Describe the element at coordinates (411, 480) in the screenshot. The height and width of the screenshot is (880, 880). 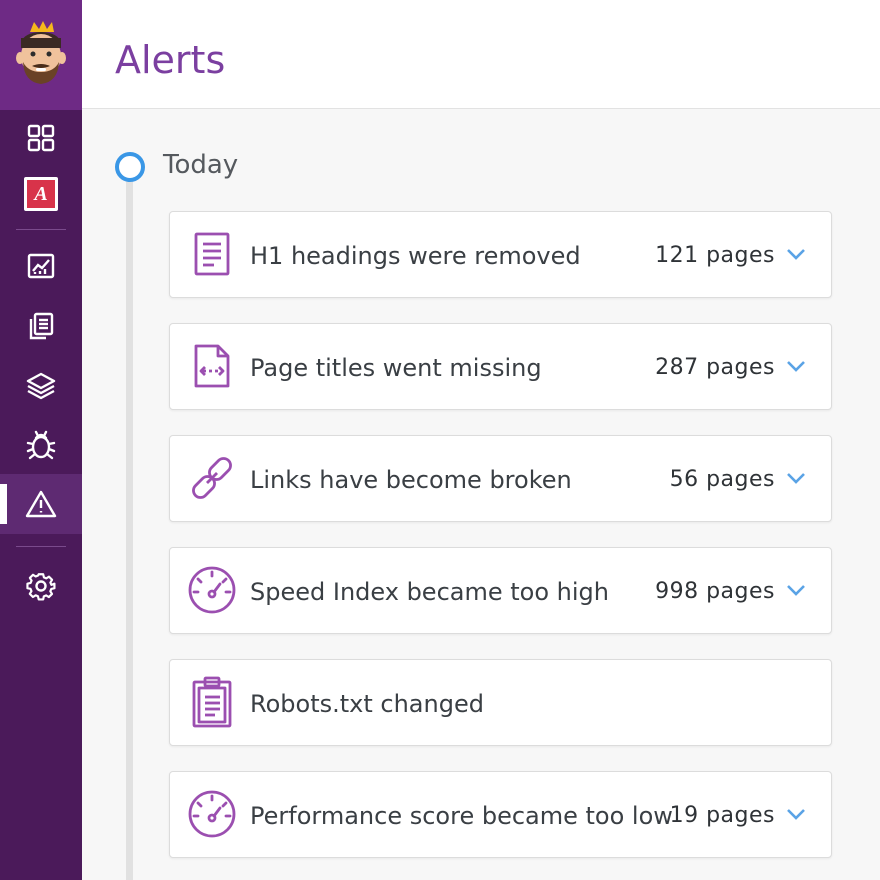
I see `alert-label: Links have become broken` at that location.